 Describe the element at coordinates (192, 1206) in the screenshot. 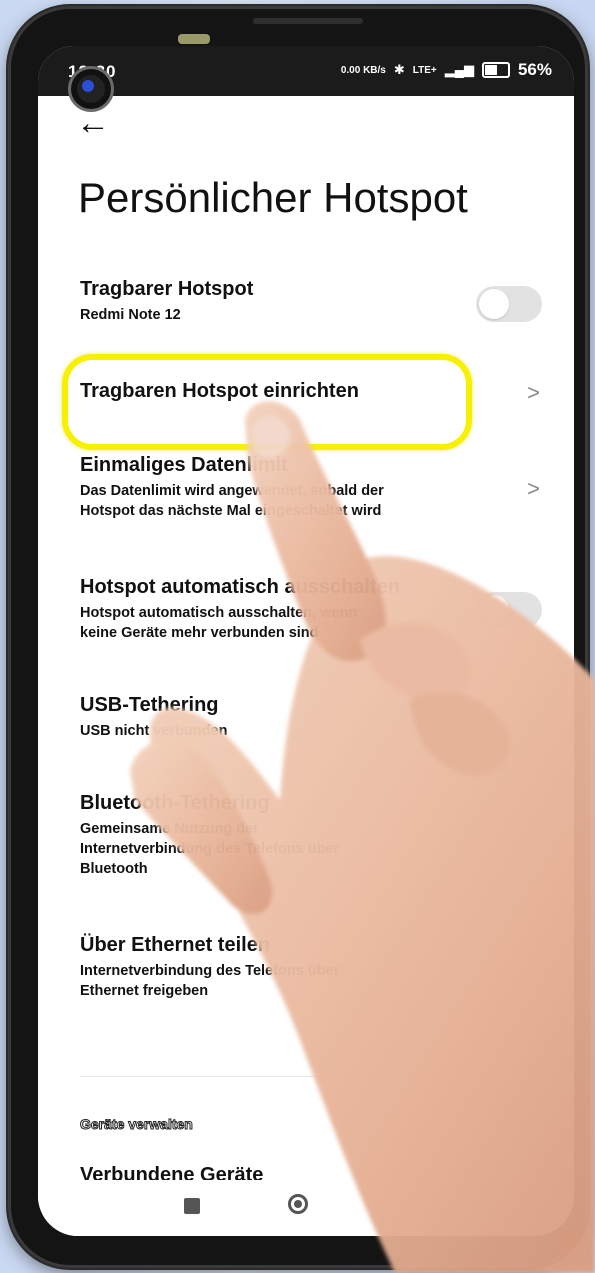

I see `recents-icon` at that location.